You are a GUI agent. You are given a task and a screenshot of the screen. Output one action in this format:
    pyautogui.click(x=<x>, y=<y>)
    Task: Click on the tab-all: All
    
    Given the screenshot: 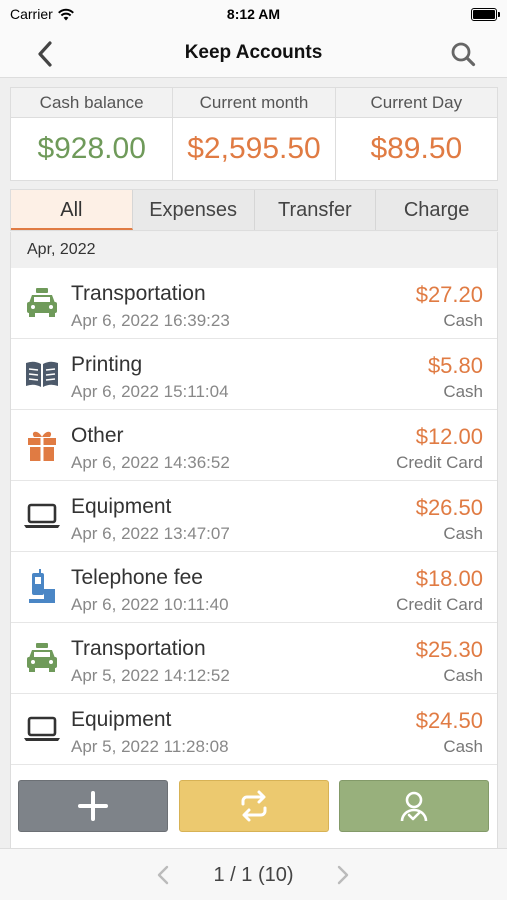 What is the action you would take?
    pyautogui.click(x=72, y=210)
    